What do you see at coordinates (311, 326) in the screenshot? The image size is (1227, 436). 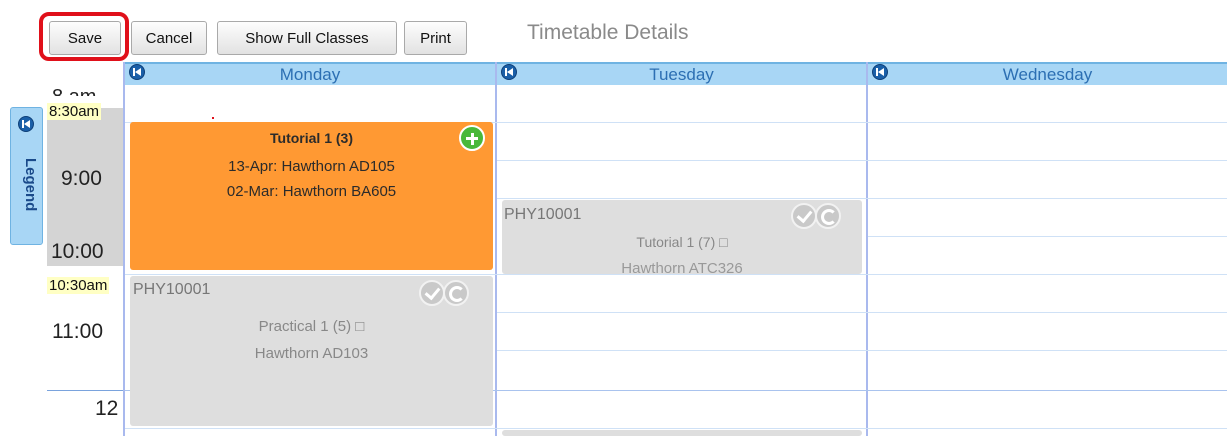 I see `event-title: Practical 1 (5) □` at bounding box center [311, 326].